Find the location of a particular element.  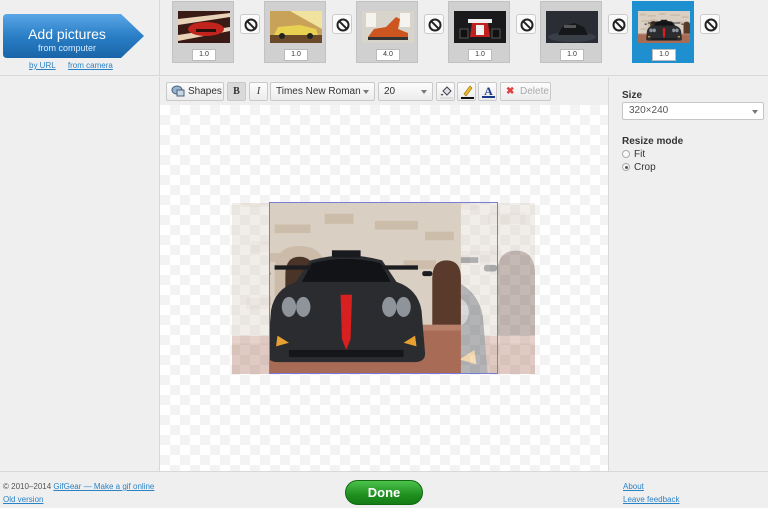

italic-button: I is located at coordinates (258, 91).